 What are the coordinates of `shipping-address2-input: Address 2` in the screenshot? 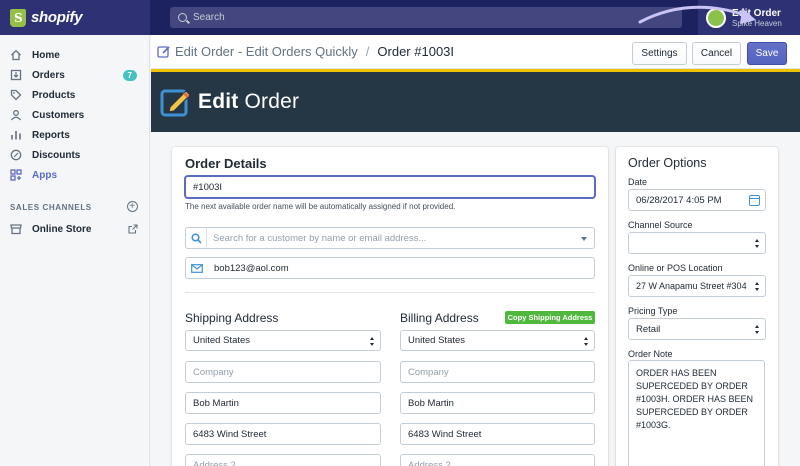 It's located at (283, 460).